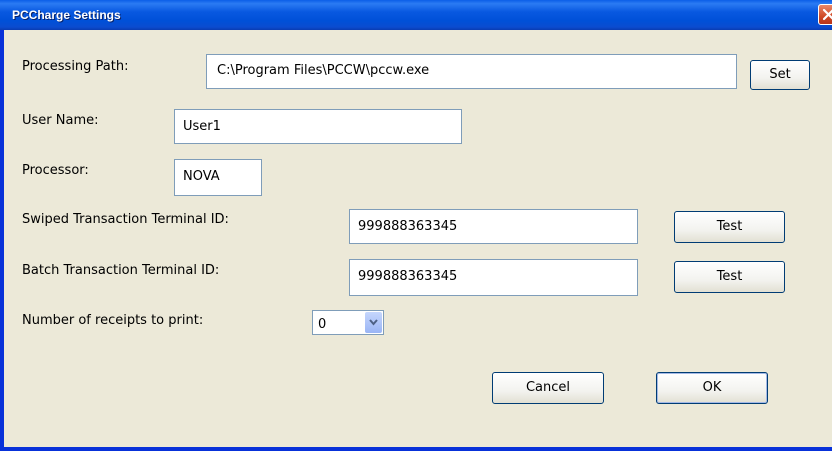  Describe the element at coordinates (416, 15) in the screenshot. I see `title-bar: PCCharge Settings` at that location.